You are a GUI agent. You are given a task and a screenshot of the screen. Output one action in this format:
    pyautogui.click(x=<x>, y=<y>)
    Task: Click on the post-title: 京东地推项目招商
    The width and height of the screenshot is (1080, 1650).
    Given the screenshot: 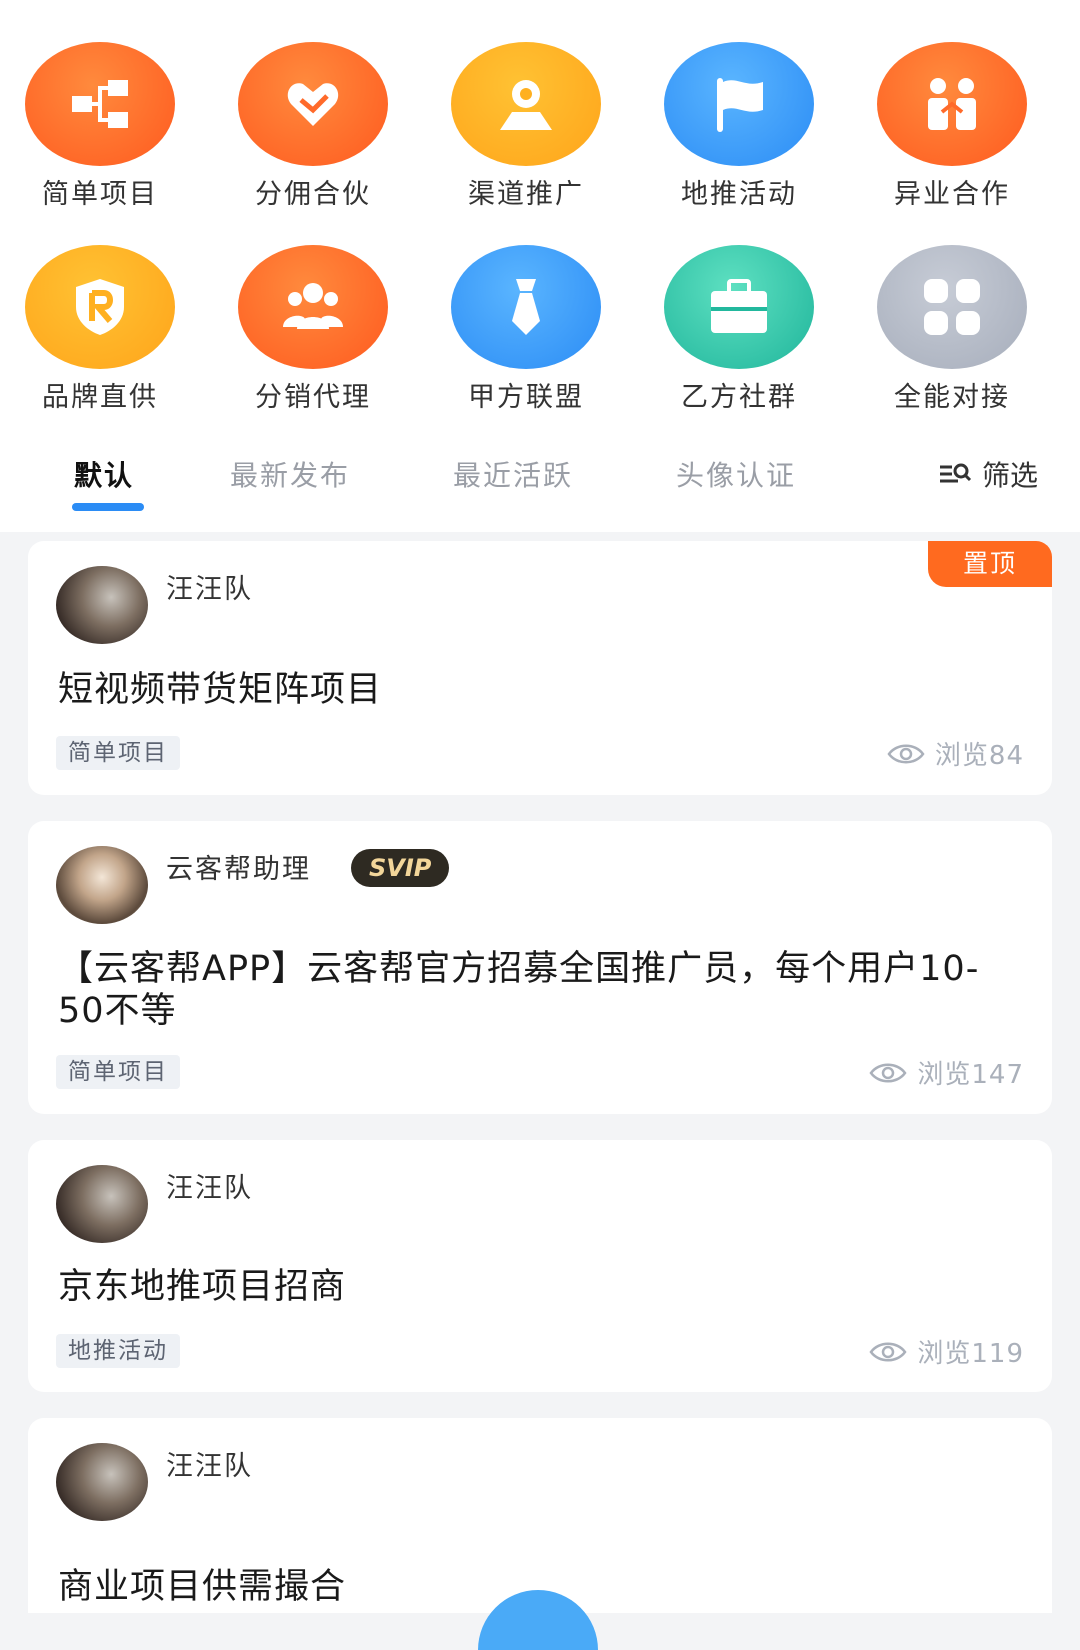 What is the action you would take?
    pyautogui.click(x=535, y=1287)
    